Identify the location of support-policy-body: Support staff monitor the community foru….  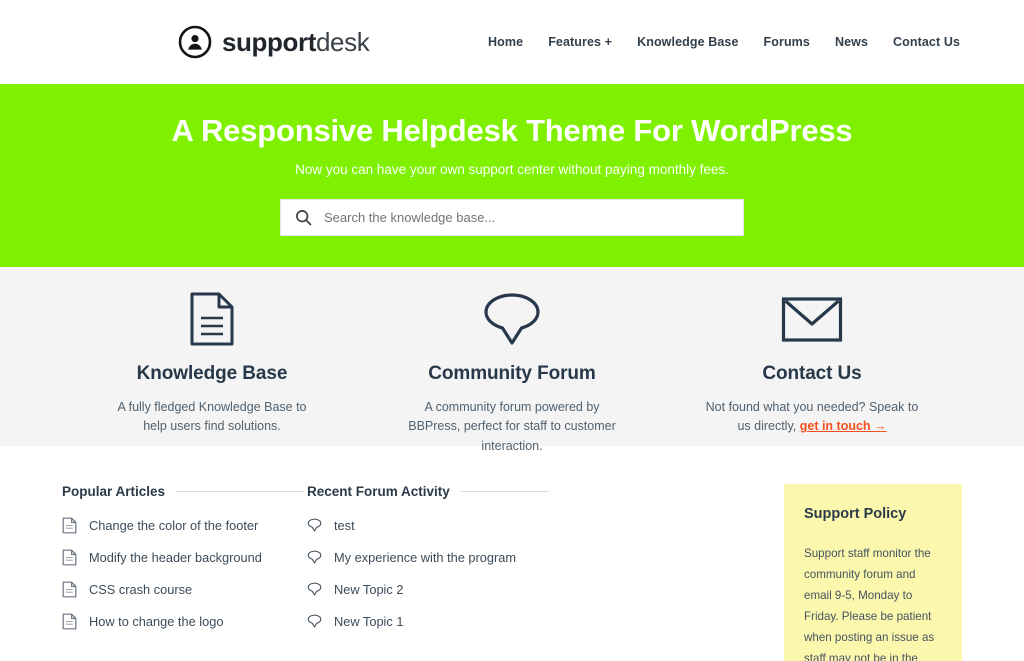
(869, 604).